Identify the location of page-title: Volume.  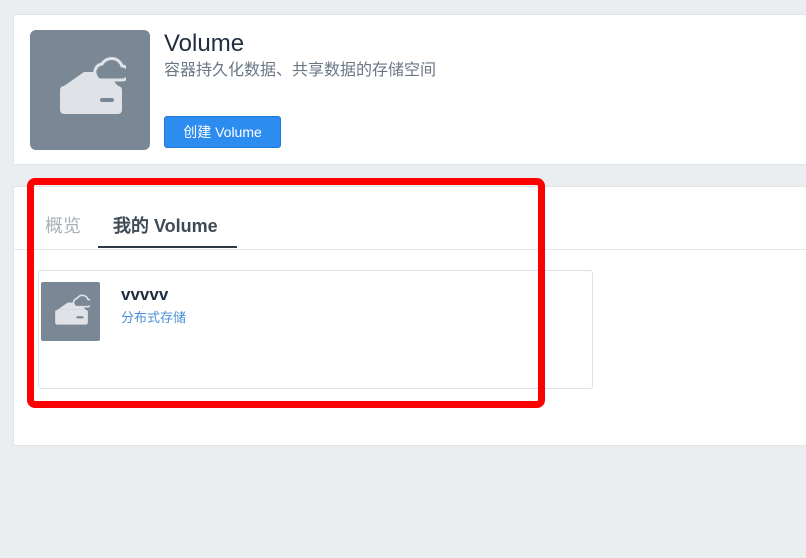
(204, 43).